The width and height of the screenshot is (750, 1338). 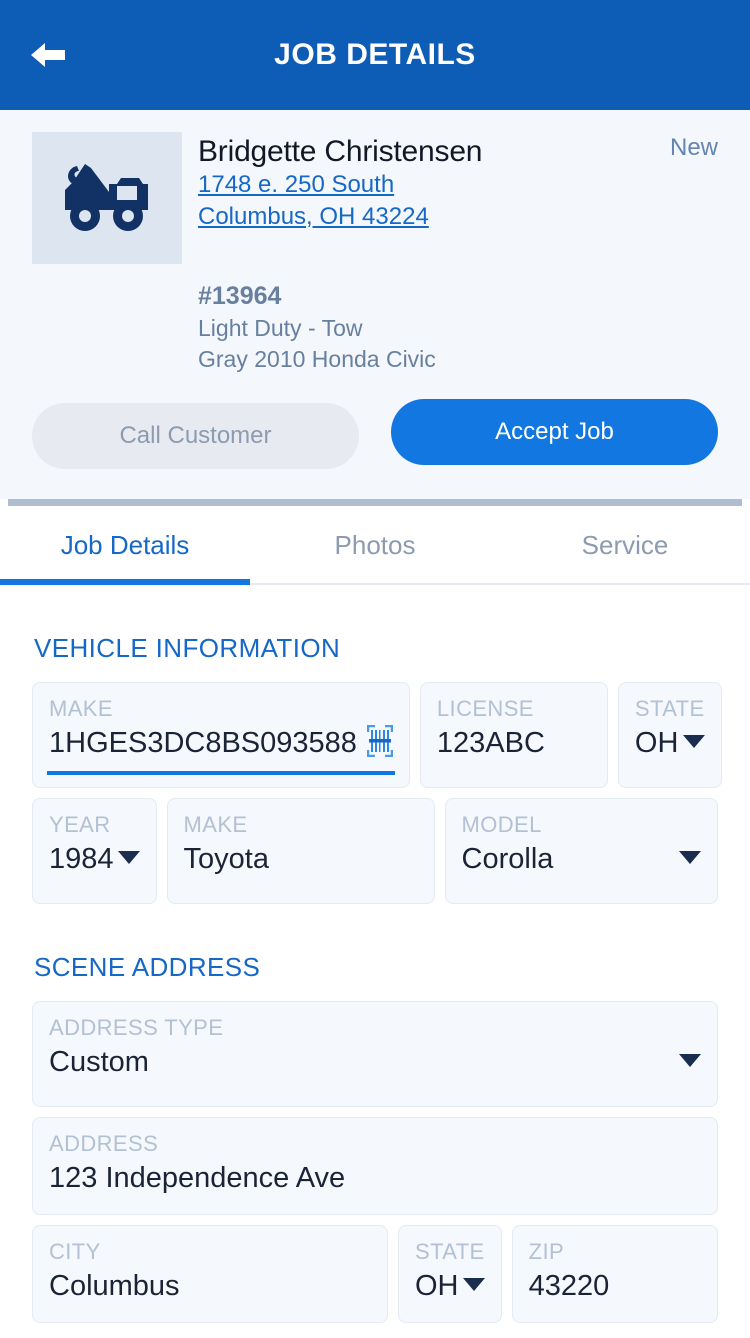 What do you see at coordinates (81, 859) in the screenshot?
I see `year-field-value: 1984` at bounding box center [81, 859].